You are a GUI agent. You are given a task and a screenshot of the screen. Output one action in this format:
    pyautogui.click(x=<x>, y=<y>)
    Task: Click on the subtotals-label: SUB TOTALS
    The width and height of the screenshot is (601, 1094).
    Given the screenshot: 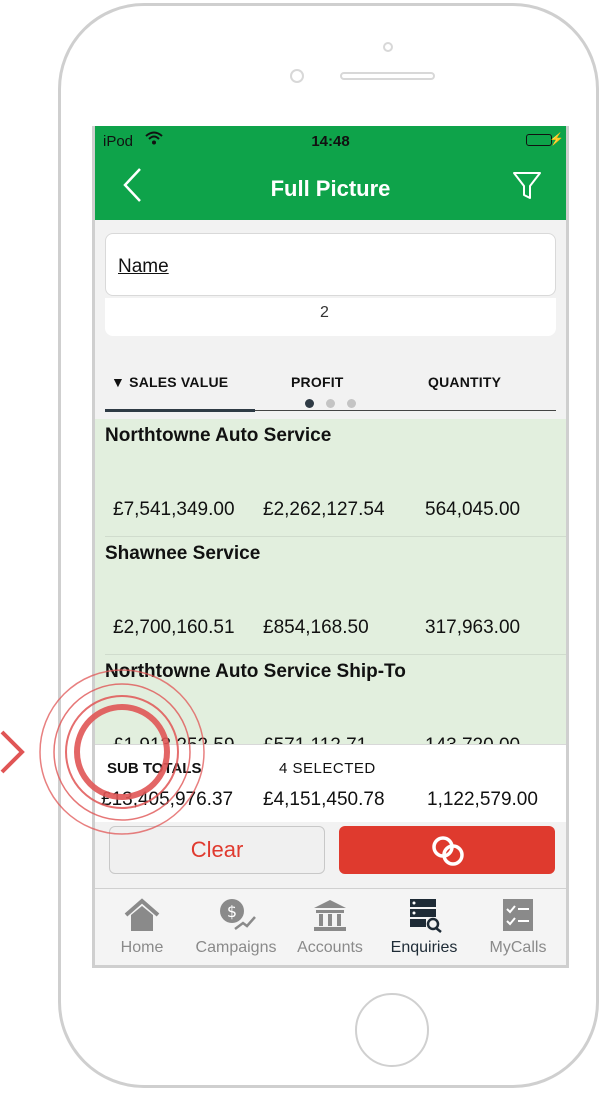 What is the action you would take?
    pyautogui.click(x=154, y=768)
    